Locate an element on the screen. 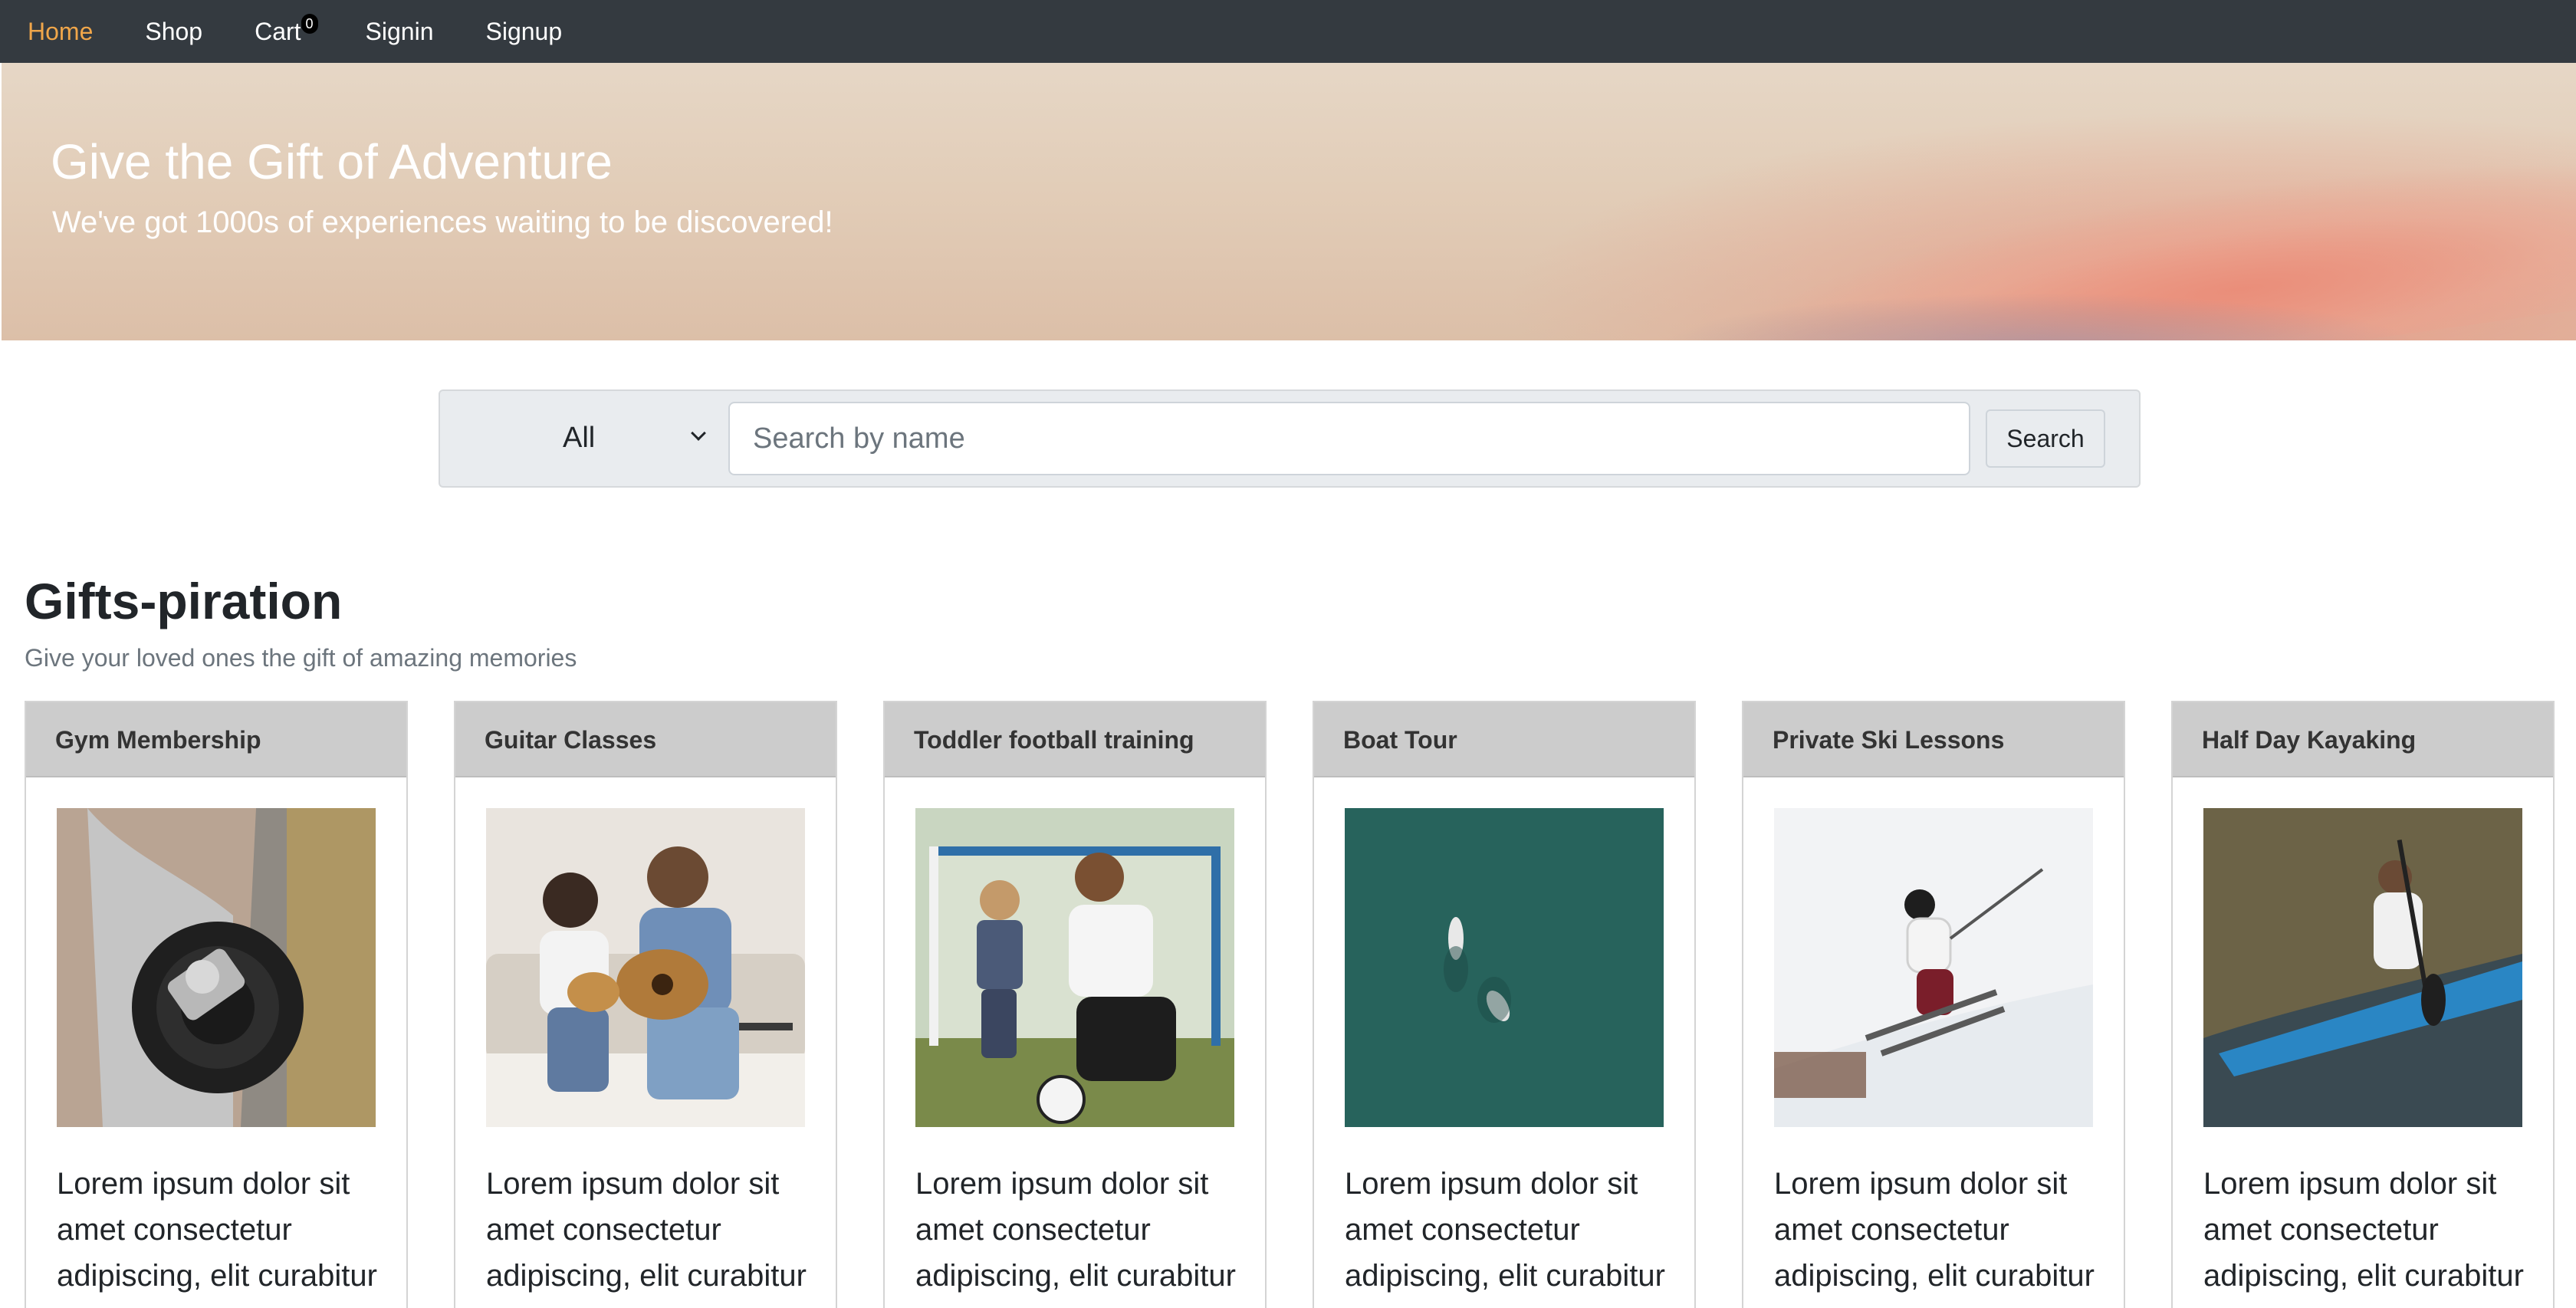 This screenshot has height=1308, width=2576. search-bar: All Search is located at coordinates (1290, 438).